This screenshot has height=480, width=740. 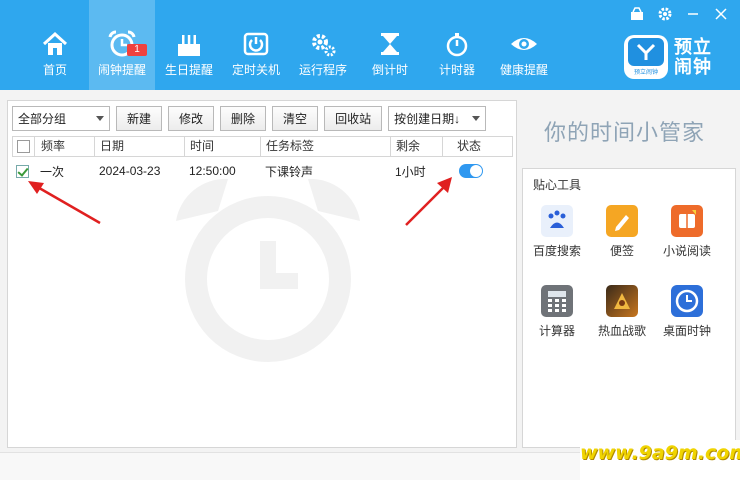 I want to click on nav-timer: 计时器, so click(x=457, y=45).